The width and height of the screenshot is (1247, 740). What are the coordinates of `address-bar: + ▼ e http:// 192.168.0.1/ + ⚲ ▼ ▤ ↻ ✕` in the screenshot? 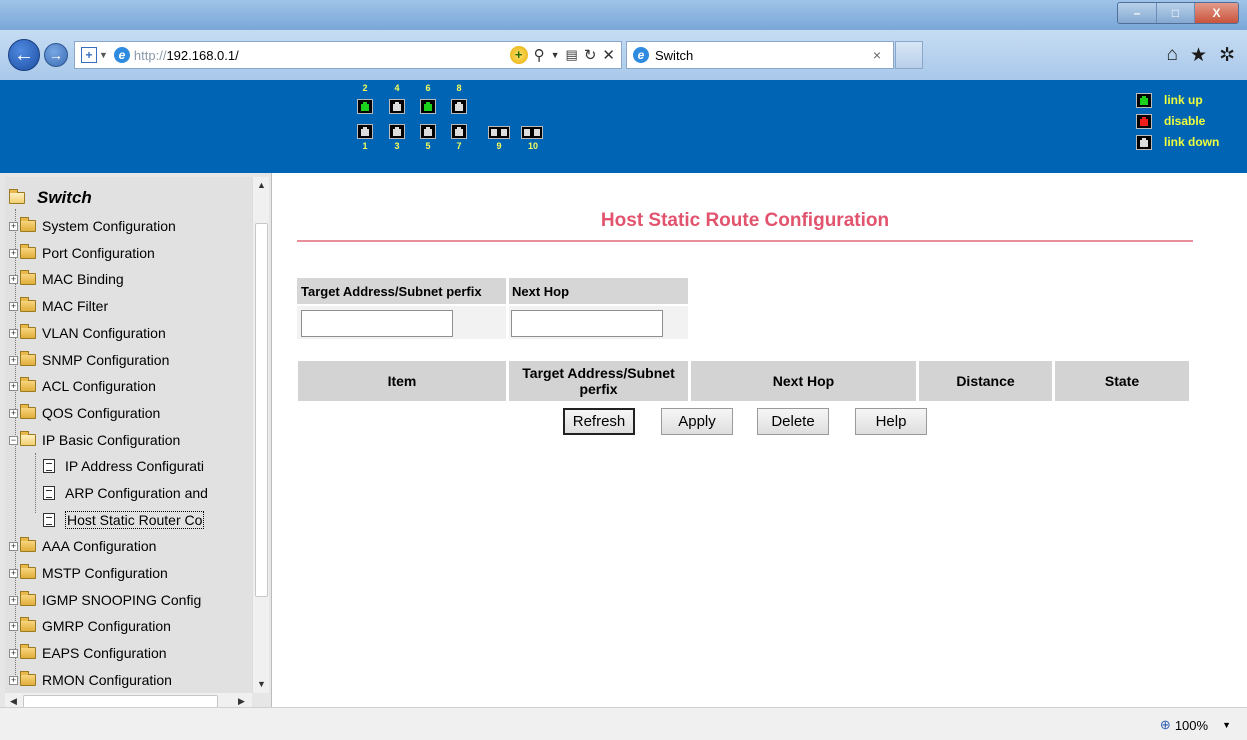 It's located at (348, 55).